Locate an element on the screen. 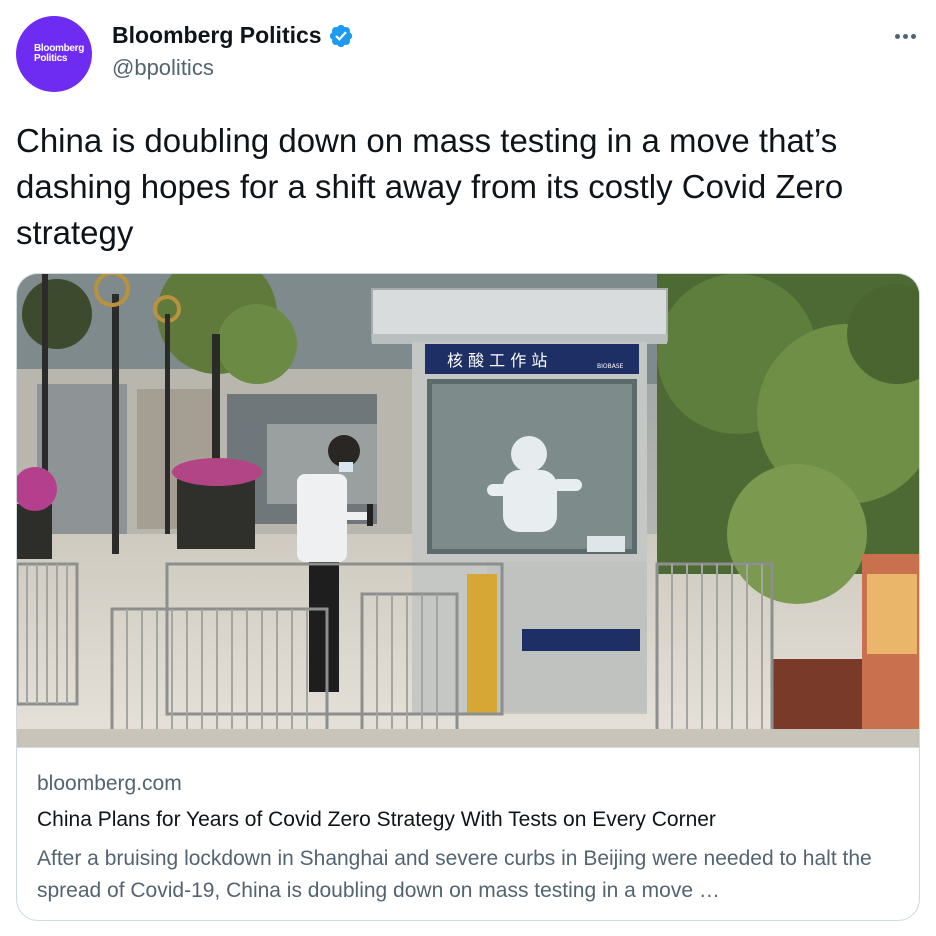 This screenshot has width=936, height=936. verified-badge-icon is located at coordinates (340, 35).